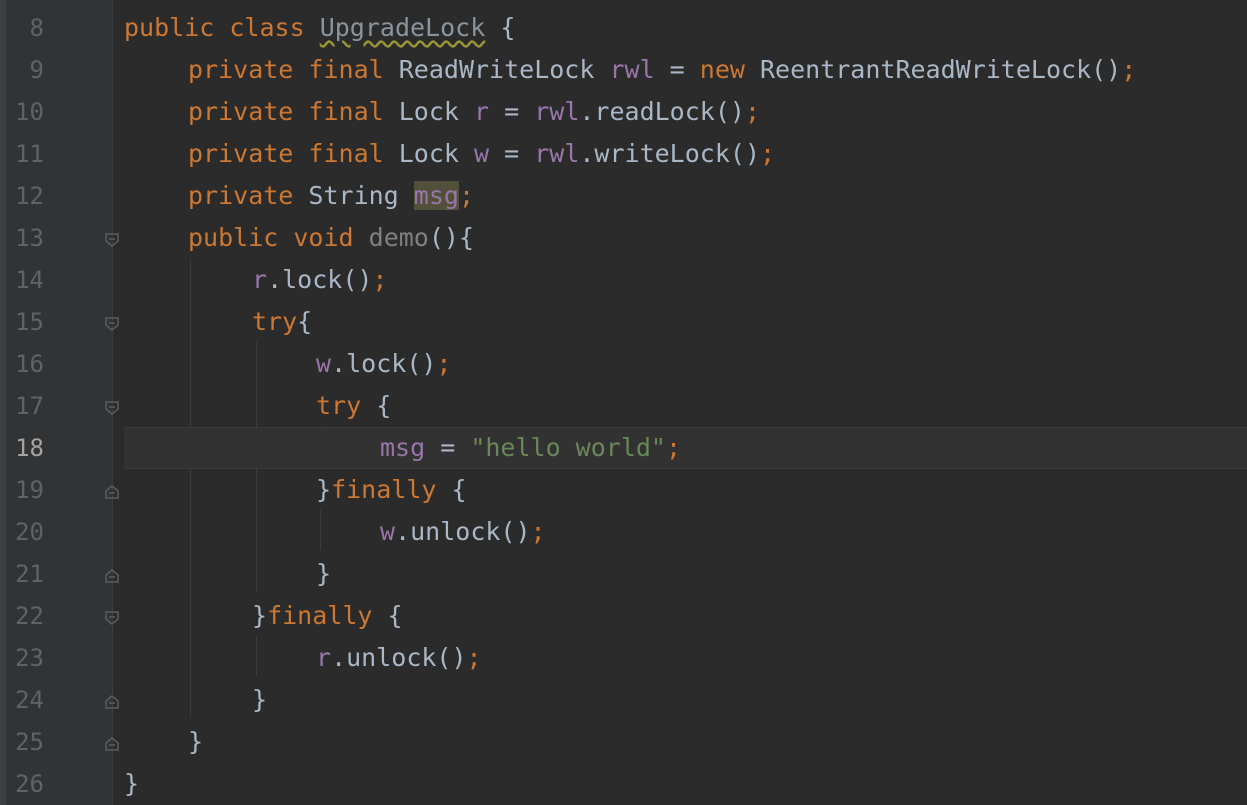 This screenshot has width=1247, height=805. What do you see at coordinates (383, 364) in the screenshot?
I see `code-text: w.lock();` at bounding box center [383, 364].